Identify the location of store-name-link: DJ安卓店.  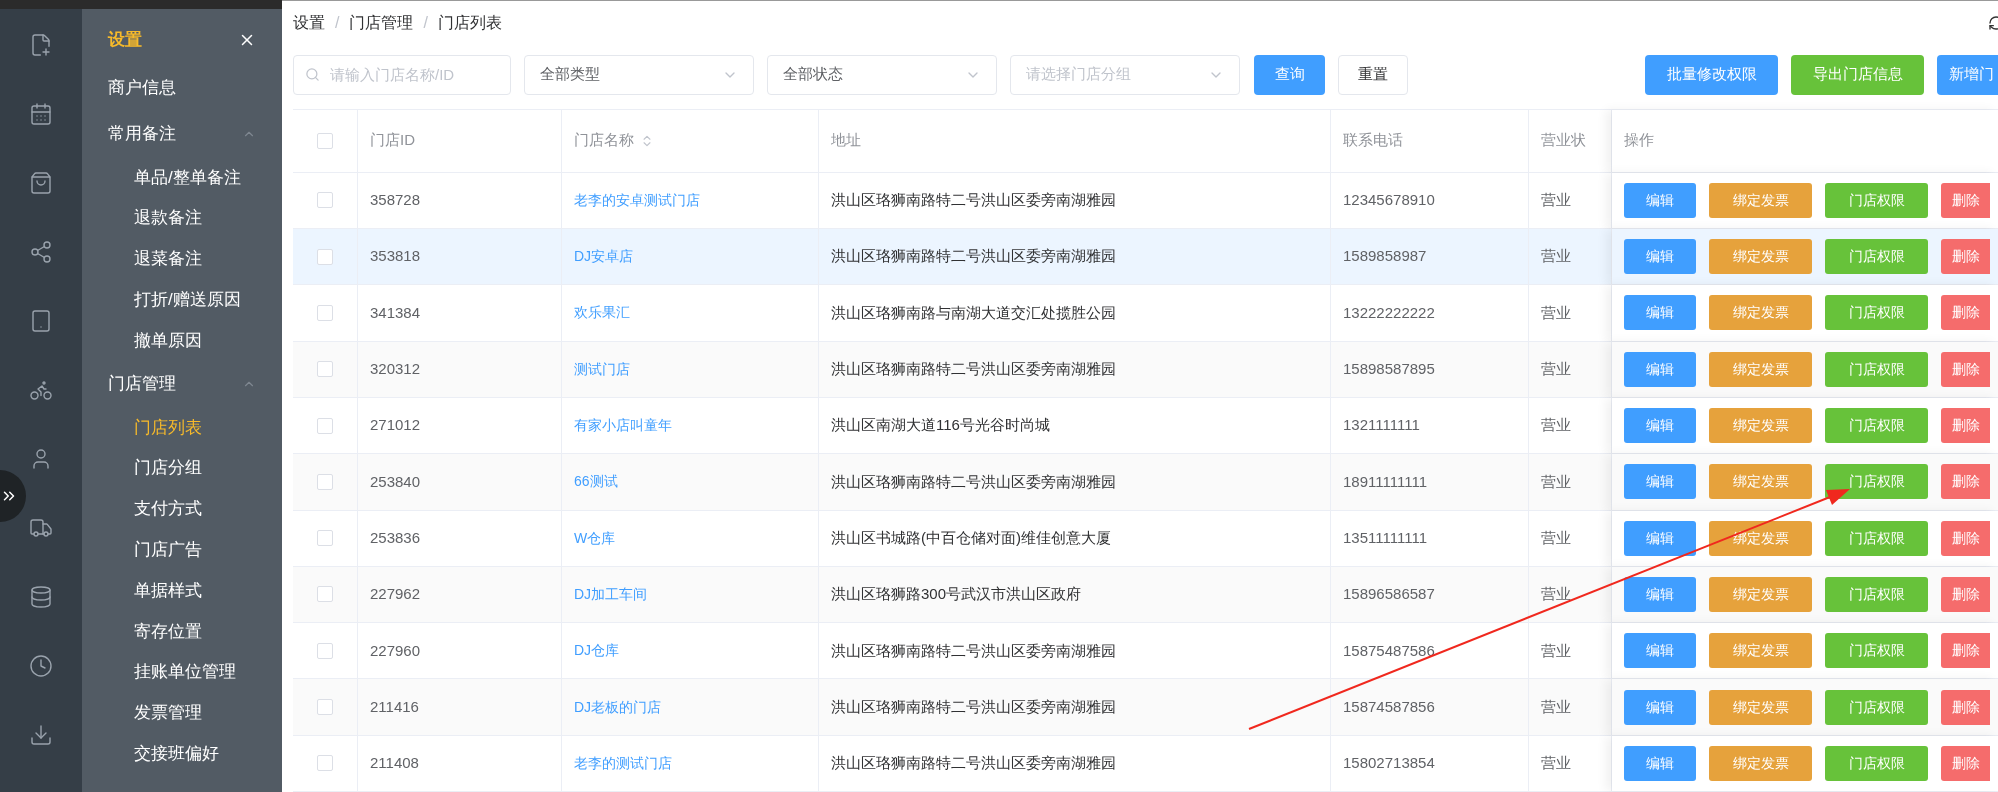
(604, 257).